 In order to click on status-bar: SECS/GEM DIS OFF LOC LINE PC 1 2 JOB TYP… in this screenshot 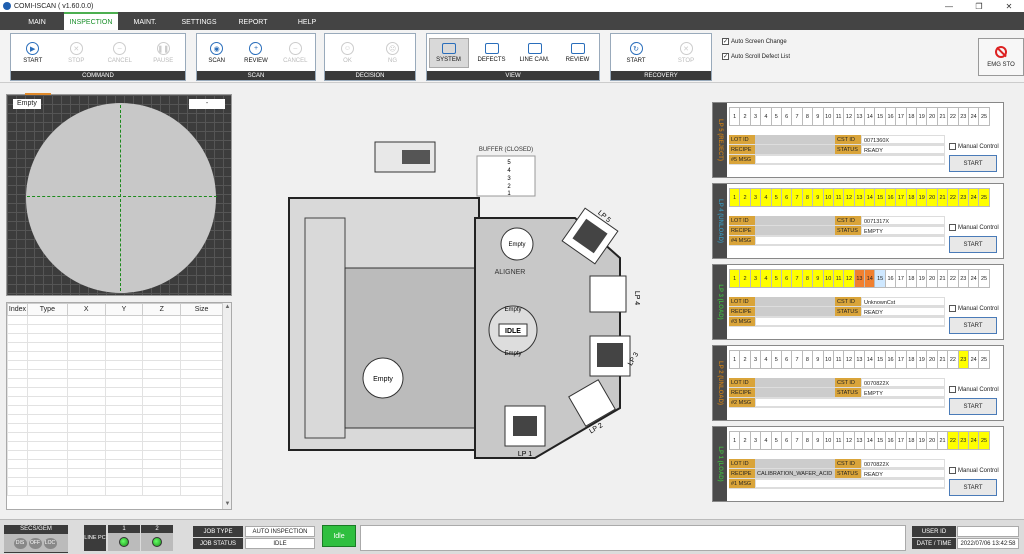, I will do `click(512, 536)`.